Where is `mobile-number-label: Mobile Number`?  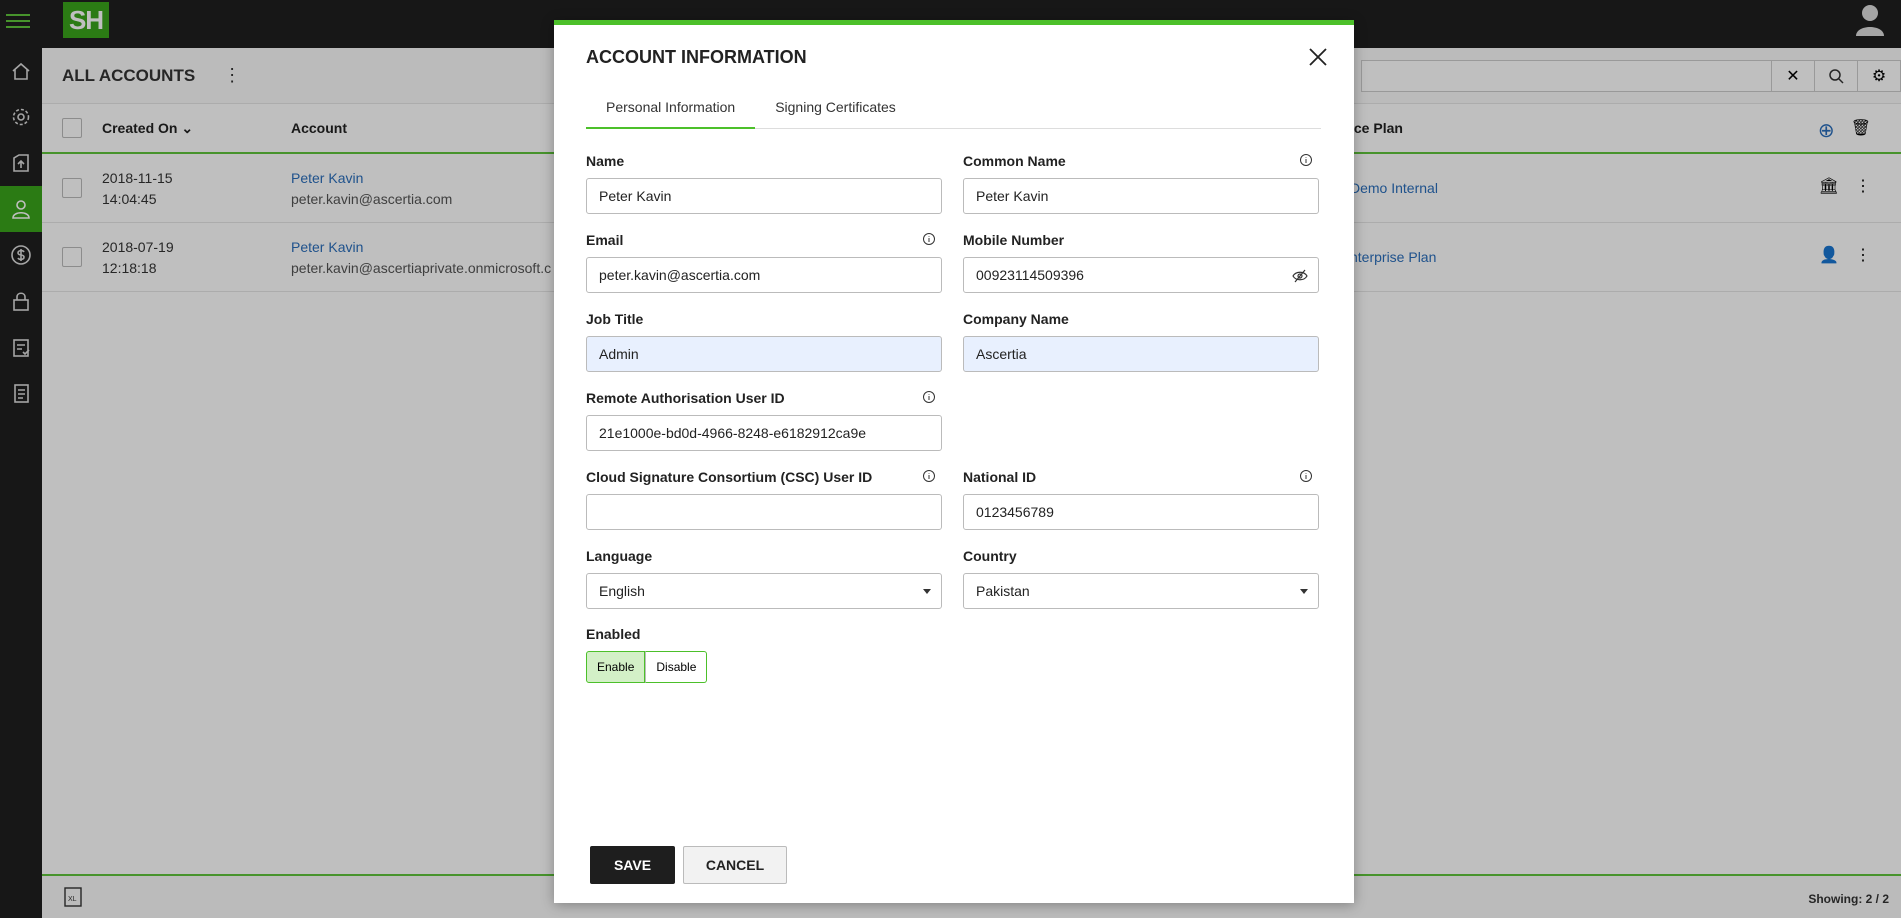
mobile-number-label: Mobile Number is located at coordinates (1014, 240).